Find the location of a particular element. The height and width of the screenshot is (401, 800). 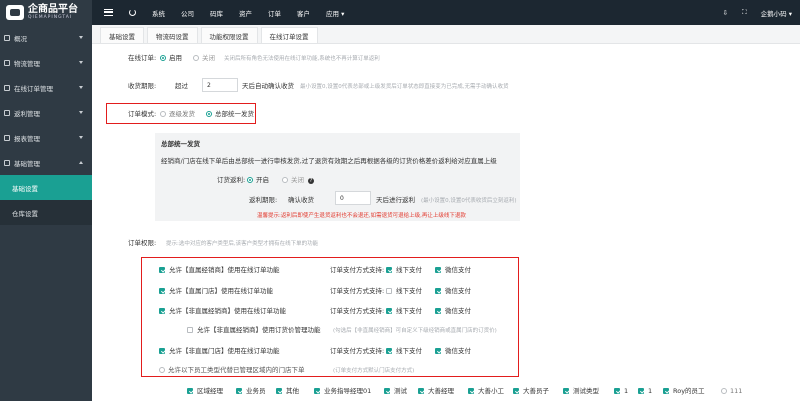

refresh-icon is located at coordinates (132, 12).